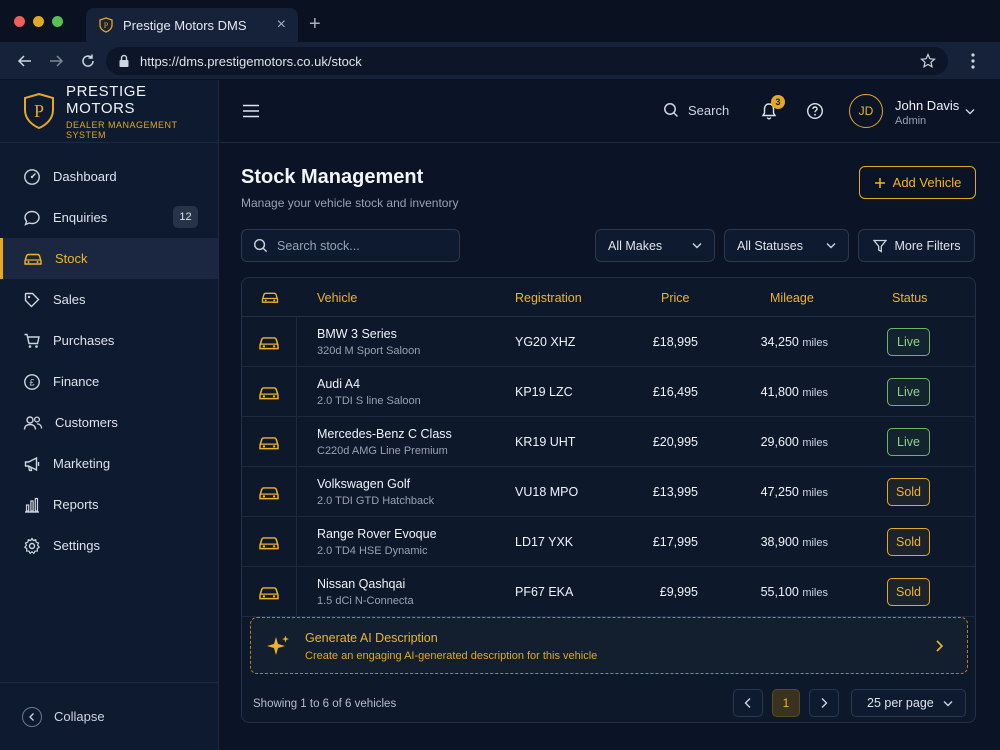 This screenshot has height=750, width=1000. Describe the element at coordinates (25, 61) in the screenshot. I see `back-arrow-icon` at that location.